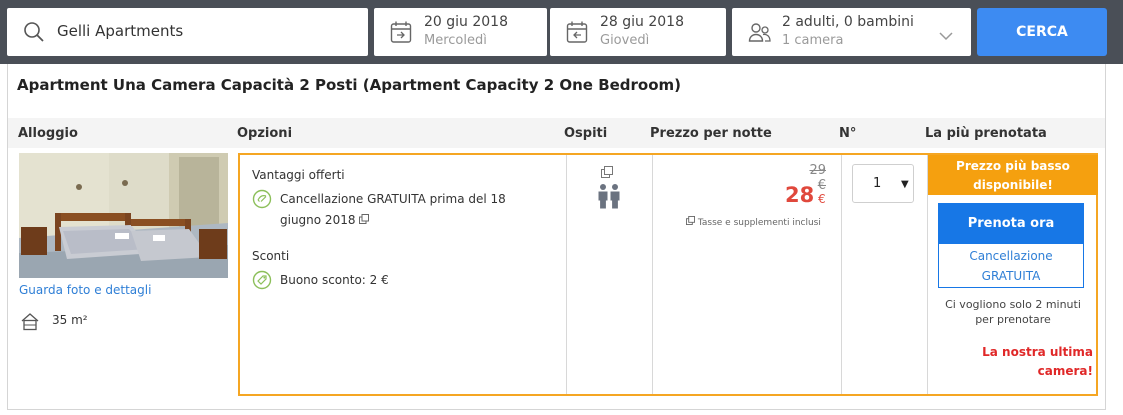 The height and width of the screenshot is (415, 1123). What do you see at coordinates (298, 175) in the screenshot?
I see `benefits-title: Vantaggi offerti` at bounding box center [298, 175].